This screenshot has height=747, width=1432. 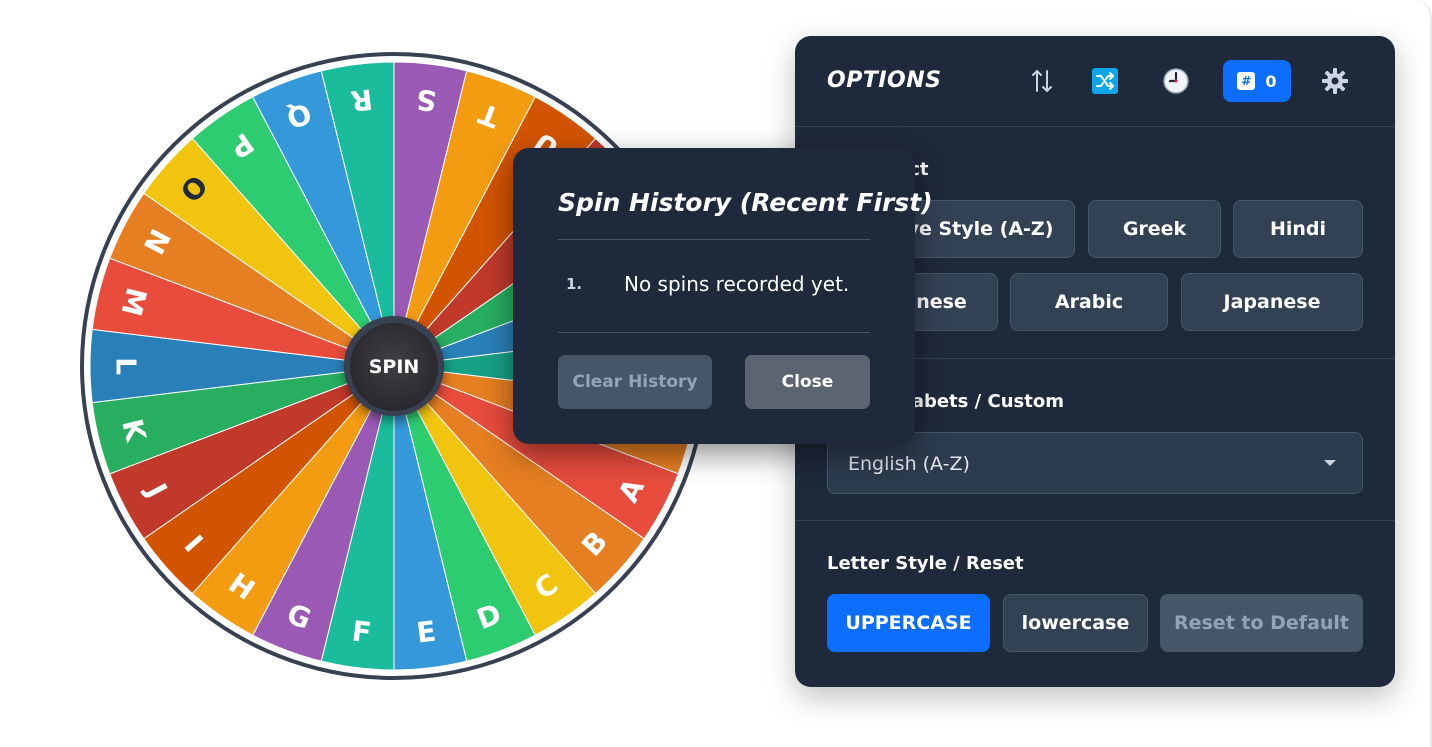 I want to click on uppercase-button: UPPERCASE, so click(x=908, y=623).